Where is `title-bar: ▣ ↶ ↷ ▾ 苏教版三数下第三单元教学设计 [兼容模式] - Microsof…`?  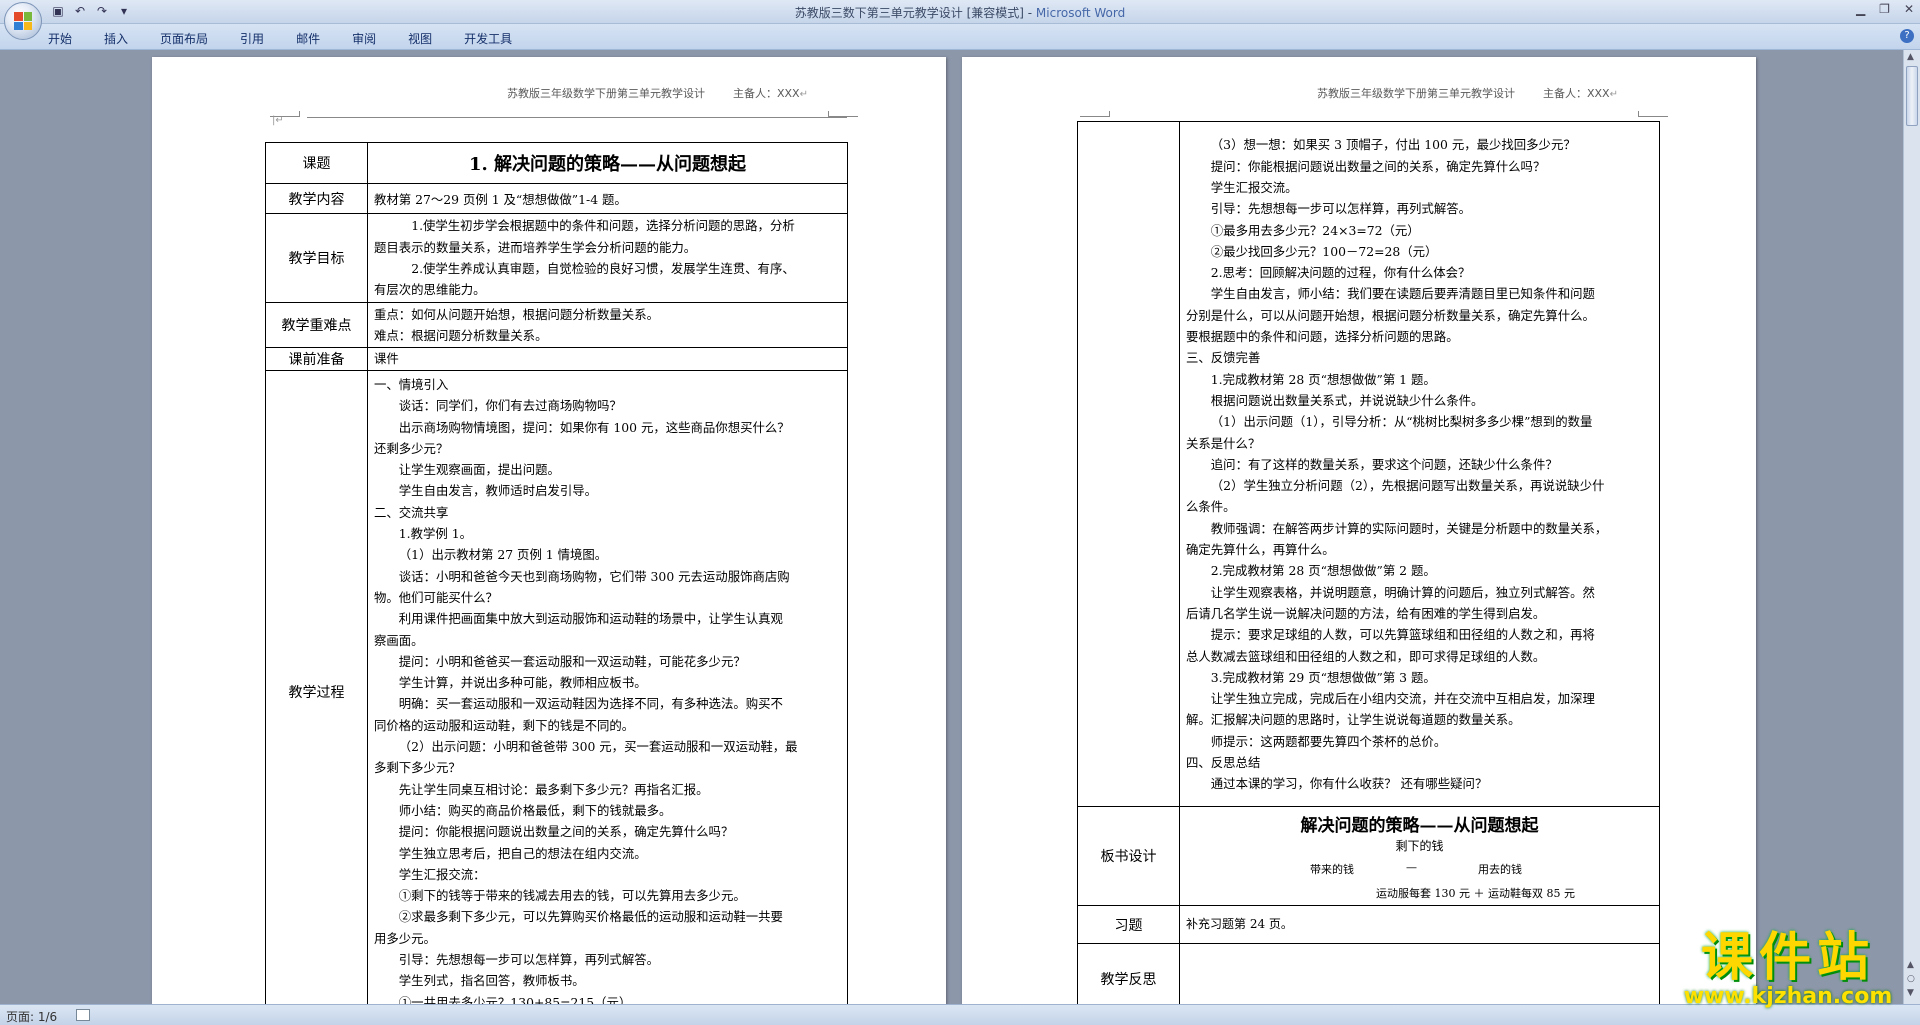 title-bar: ▣ ↶ ↷ ▾ 苏教版三数下第三单元教学设计 [兼容模式] - Microsof… is located at coordinates (960, 12).